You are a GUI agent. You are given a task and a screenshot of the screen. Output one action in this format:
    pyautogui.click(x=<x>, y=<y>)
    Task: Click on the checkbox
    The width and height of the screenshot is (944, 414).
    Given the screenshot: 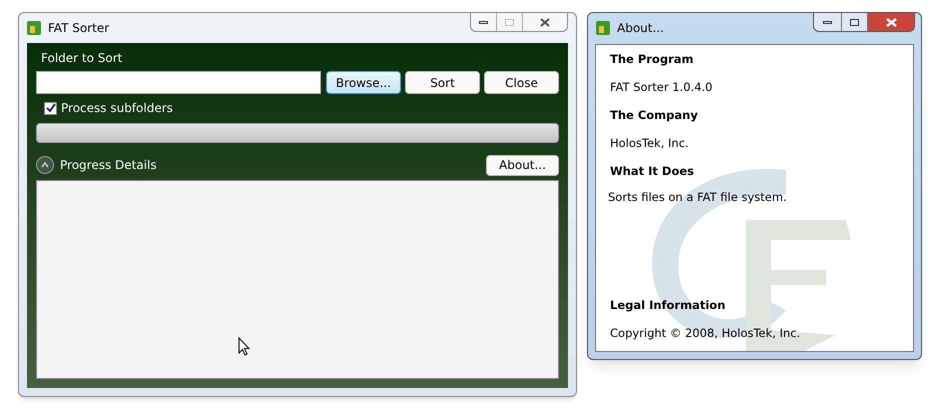 What is the action you would take?
    pyautogui.click(x=50, y=108)
    